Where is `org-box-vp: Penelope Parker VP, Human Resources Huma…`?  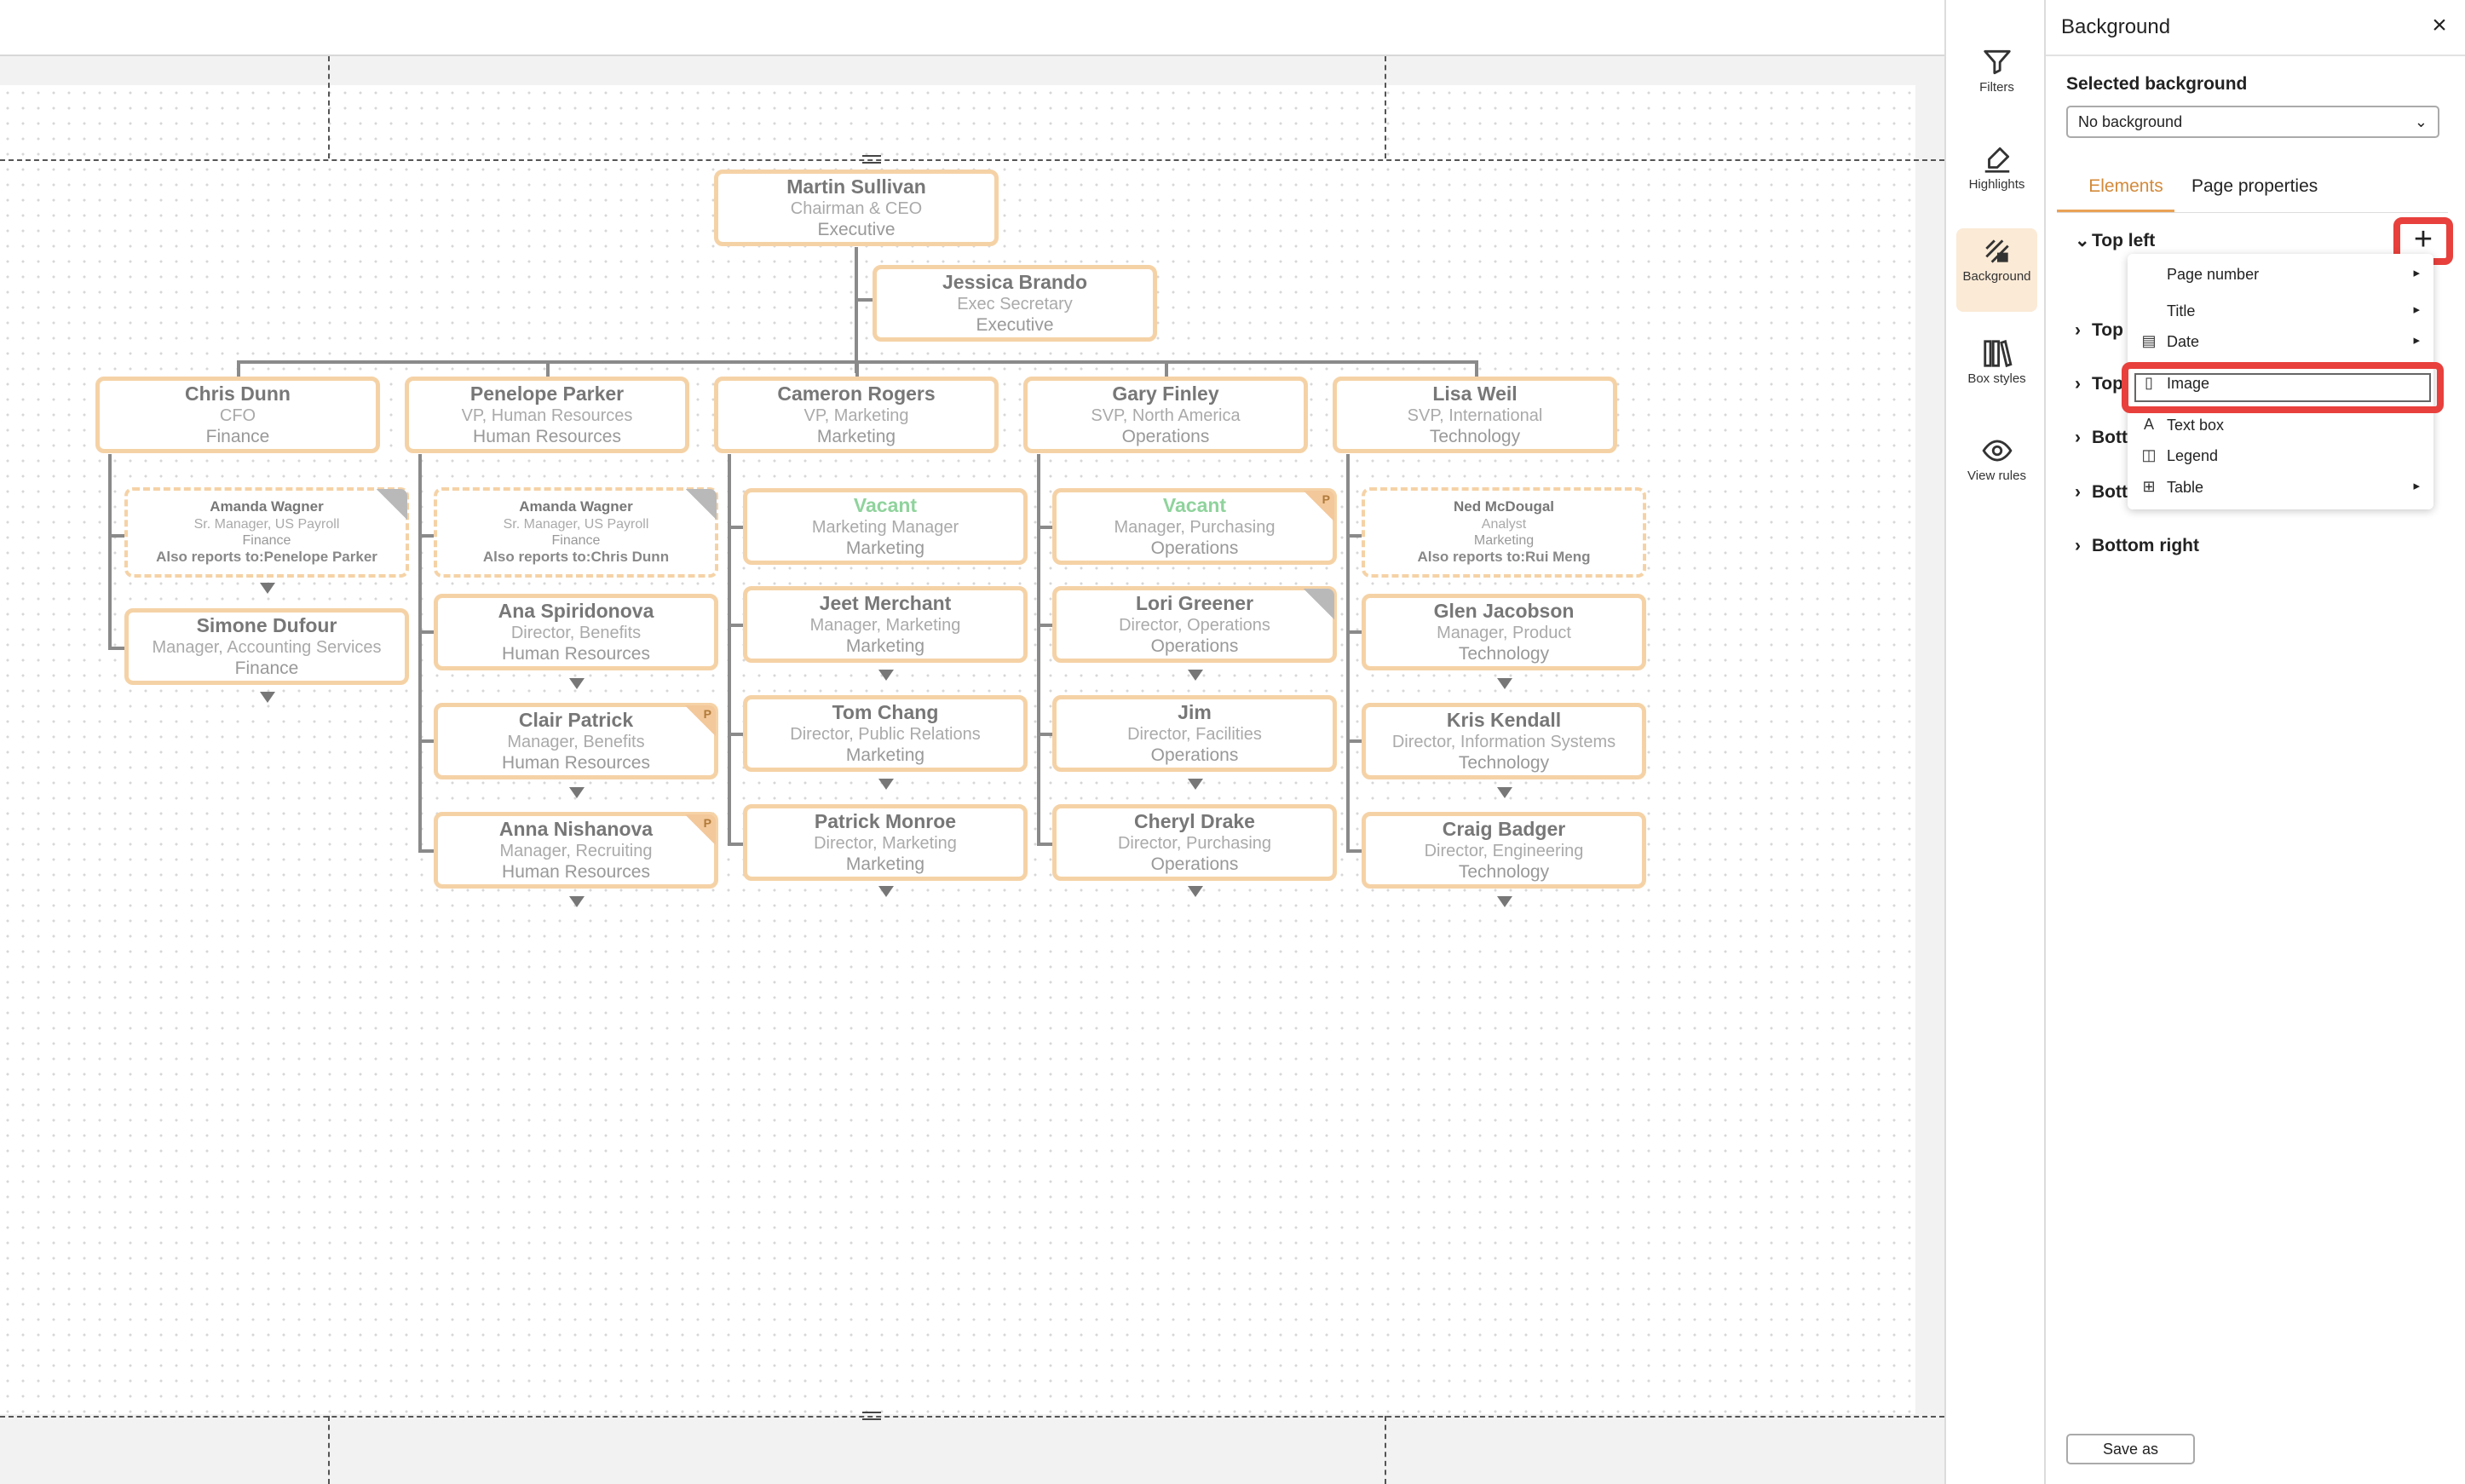
org-box-vp: Penelope Parker VP, Human Resources Huma… is located at coordinates (547, 415).